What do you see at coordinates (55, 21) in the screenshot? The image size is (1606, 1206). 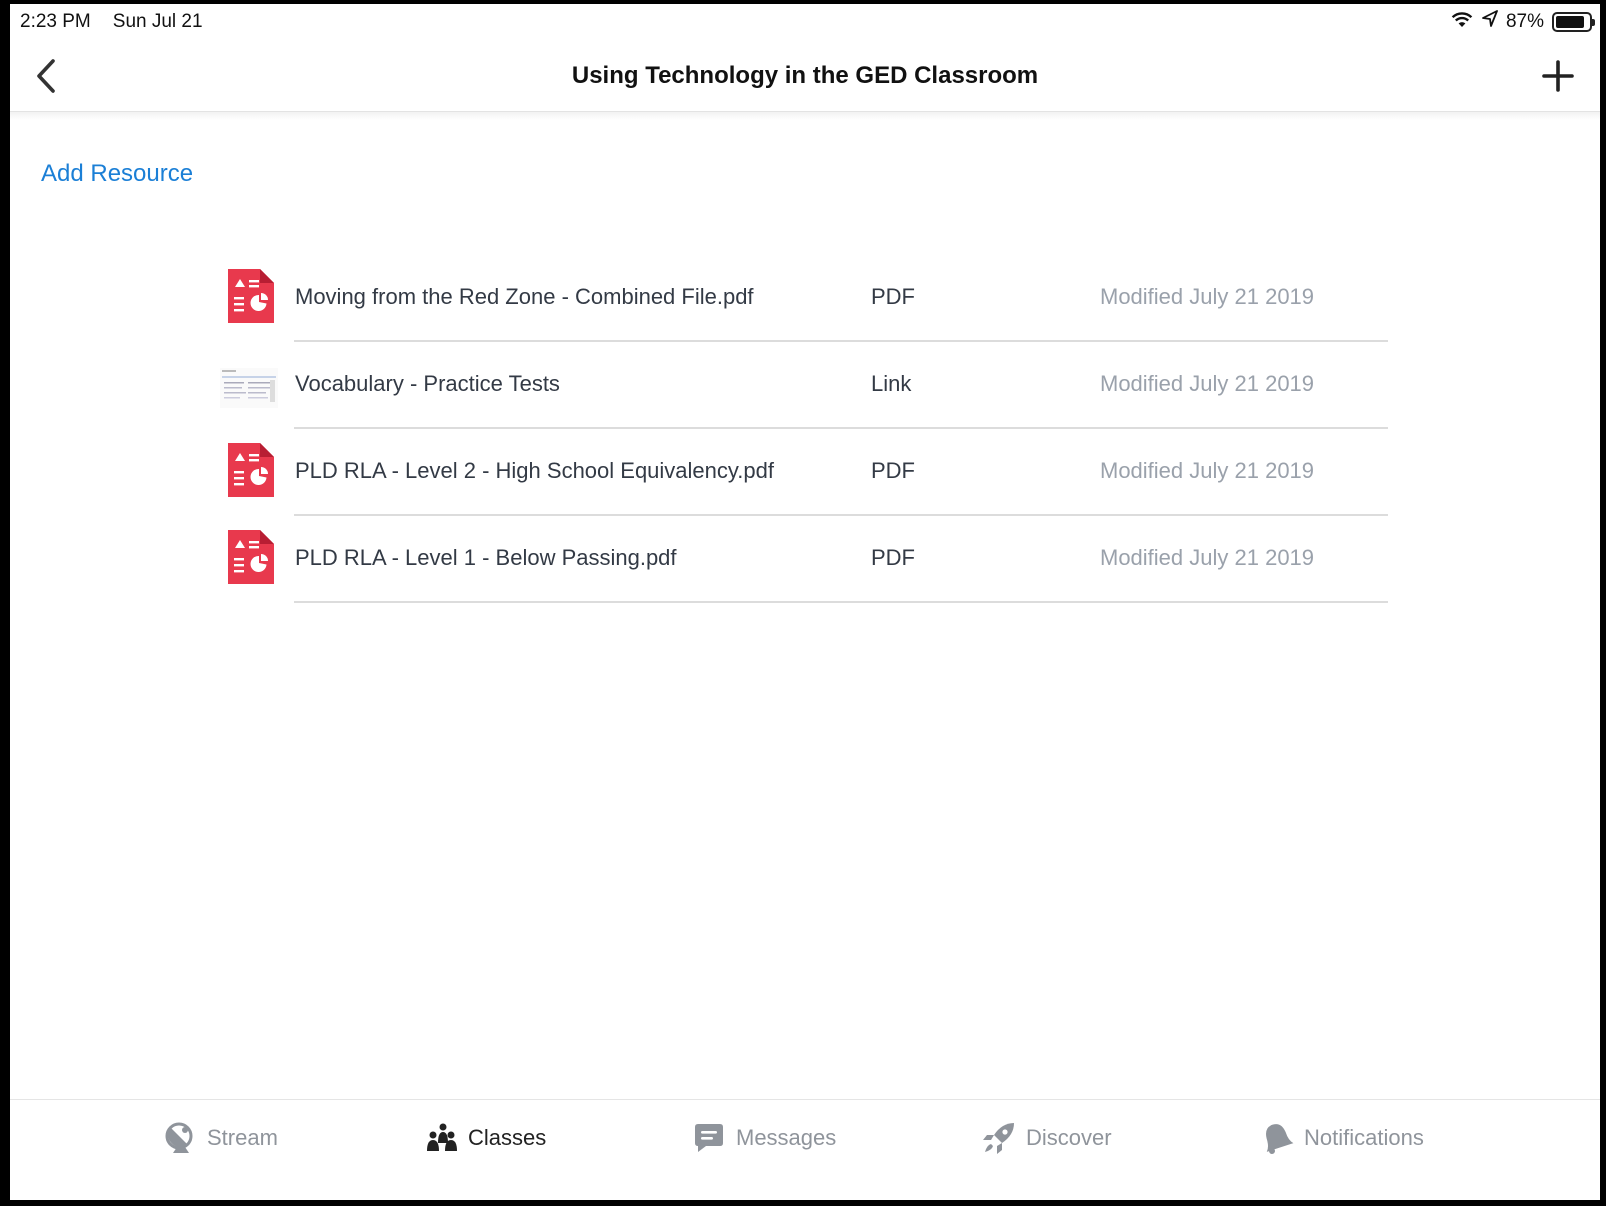 I see `status-time: 2:23 PM` at bounding box center [55, 21].